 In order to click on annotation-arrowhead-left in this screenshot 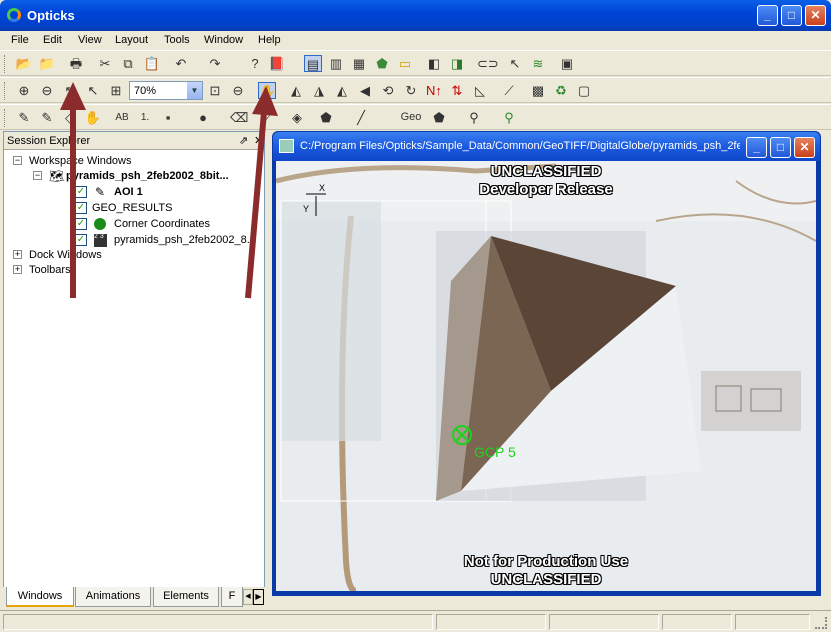, I will do `click(73, 96)`.